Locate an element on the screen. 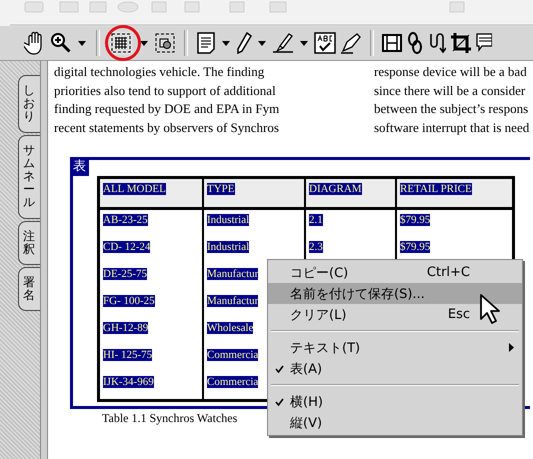 This screenshot has width=533, height=459. menu-item-label: テキスト(T) is located at coordinates (326, 348).